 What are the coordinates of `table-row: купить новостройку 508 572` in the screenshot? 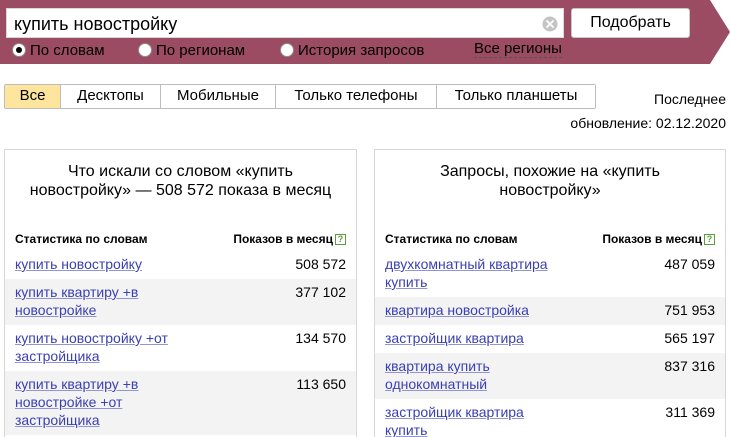 It's located at (180, 265).